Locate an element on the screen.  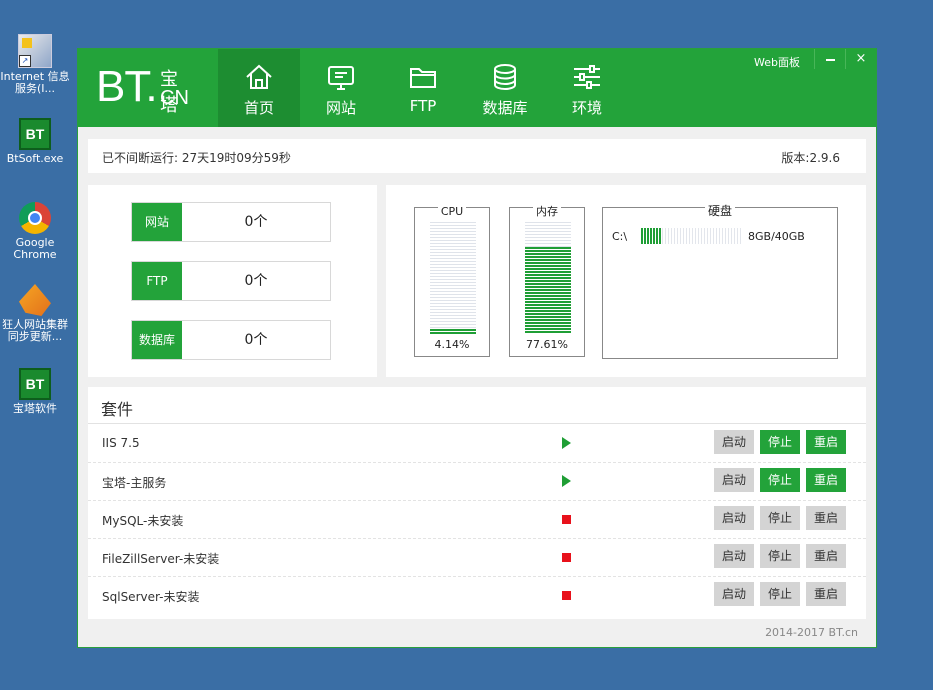
memory-gauge: 内存 77.61% is located at coordinates (547, 281).